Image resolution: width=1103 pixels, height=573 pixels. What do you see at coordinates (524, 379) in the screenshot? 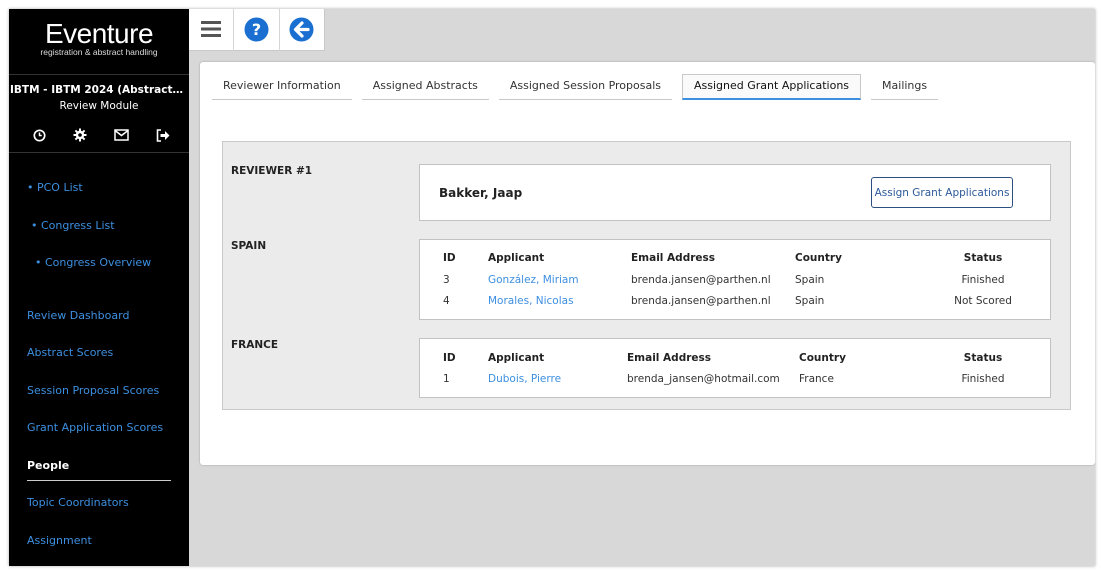
I see `applicant-link: Dubois, Pierre` at bounding box center [524, 379].